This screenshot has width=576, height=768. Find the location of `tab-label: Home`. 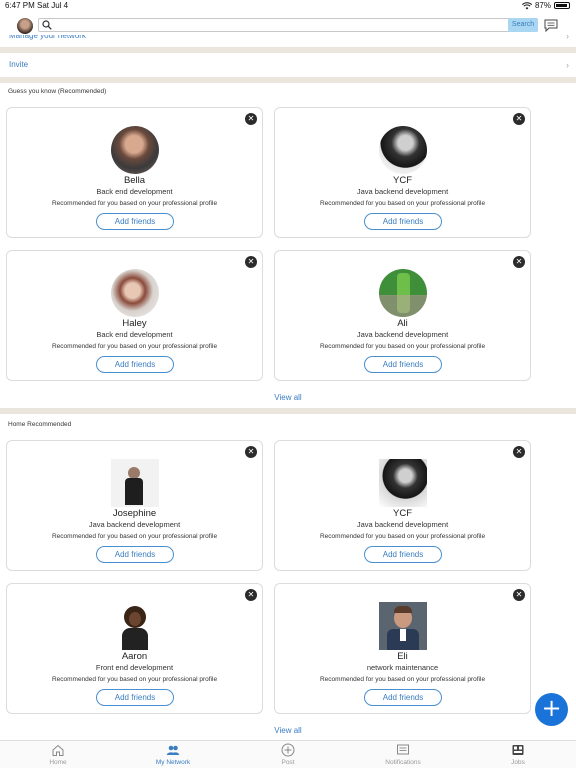

tab-label: Home is located at coordinates (58, 762).